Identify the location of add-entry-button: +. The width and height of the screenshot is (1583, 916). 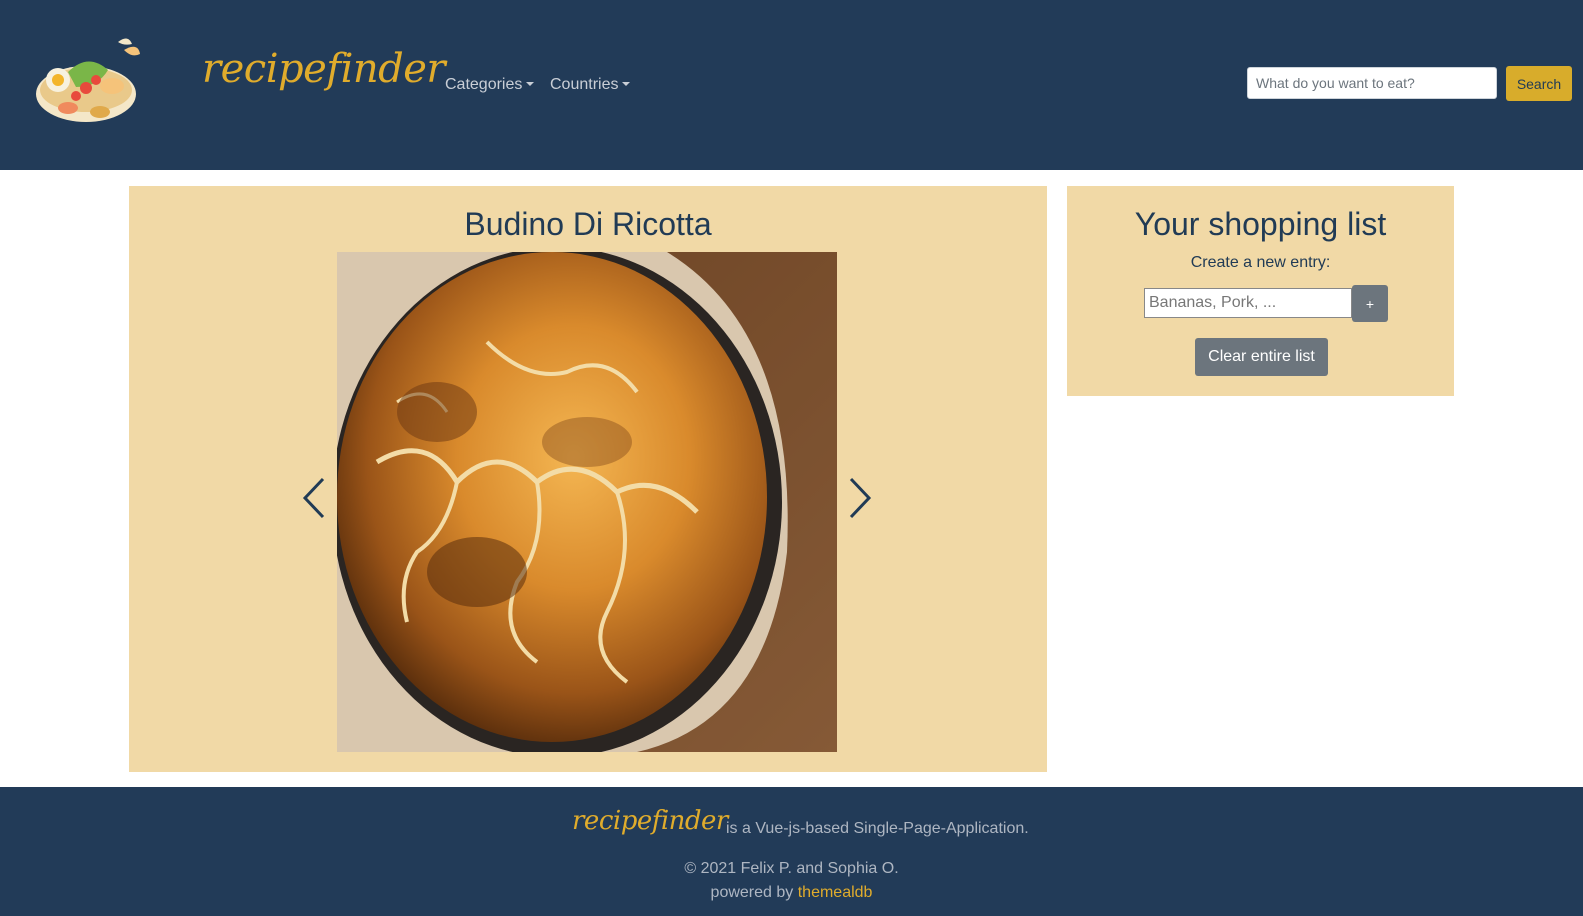
(1370, 303).